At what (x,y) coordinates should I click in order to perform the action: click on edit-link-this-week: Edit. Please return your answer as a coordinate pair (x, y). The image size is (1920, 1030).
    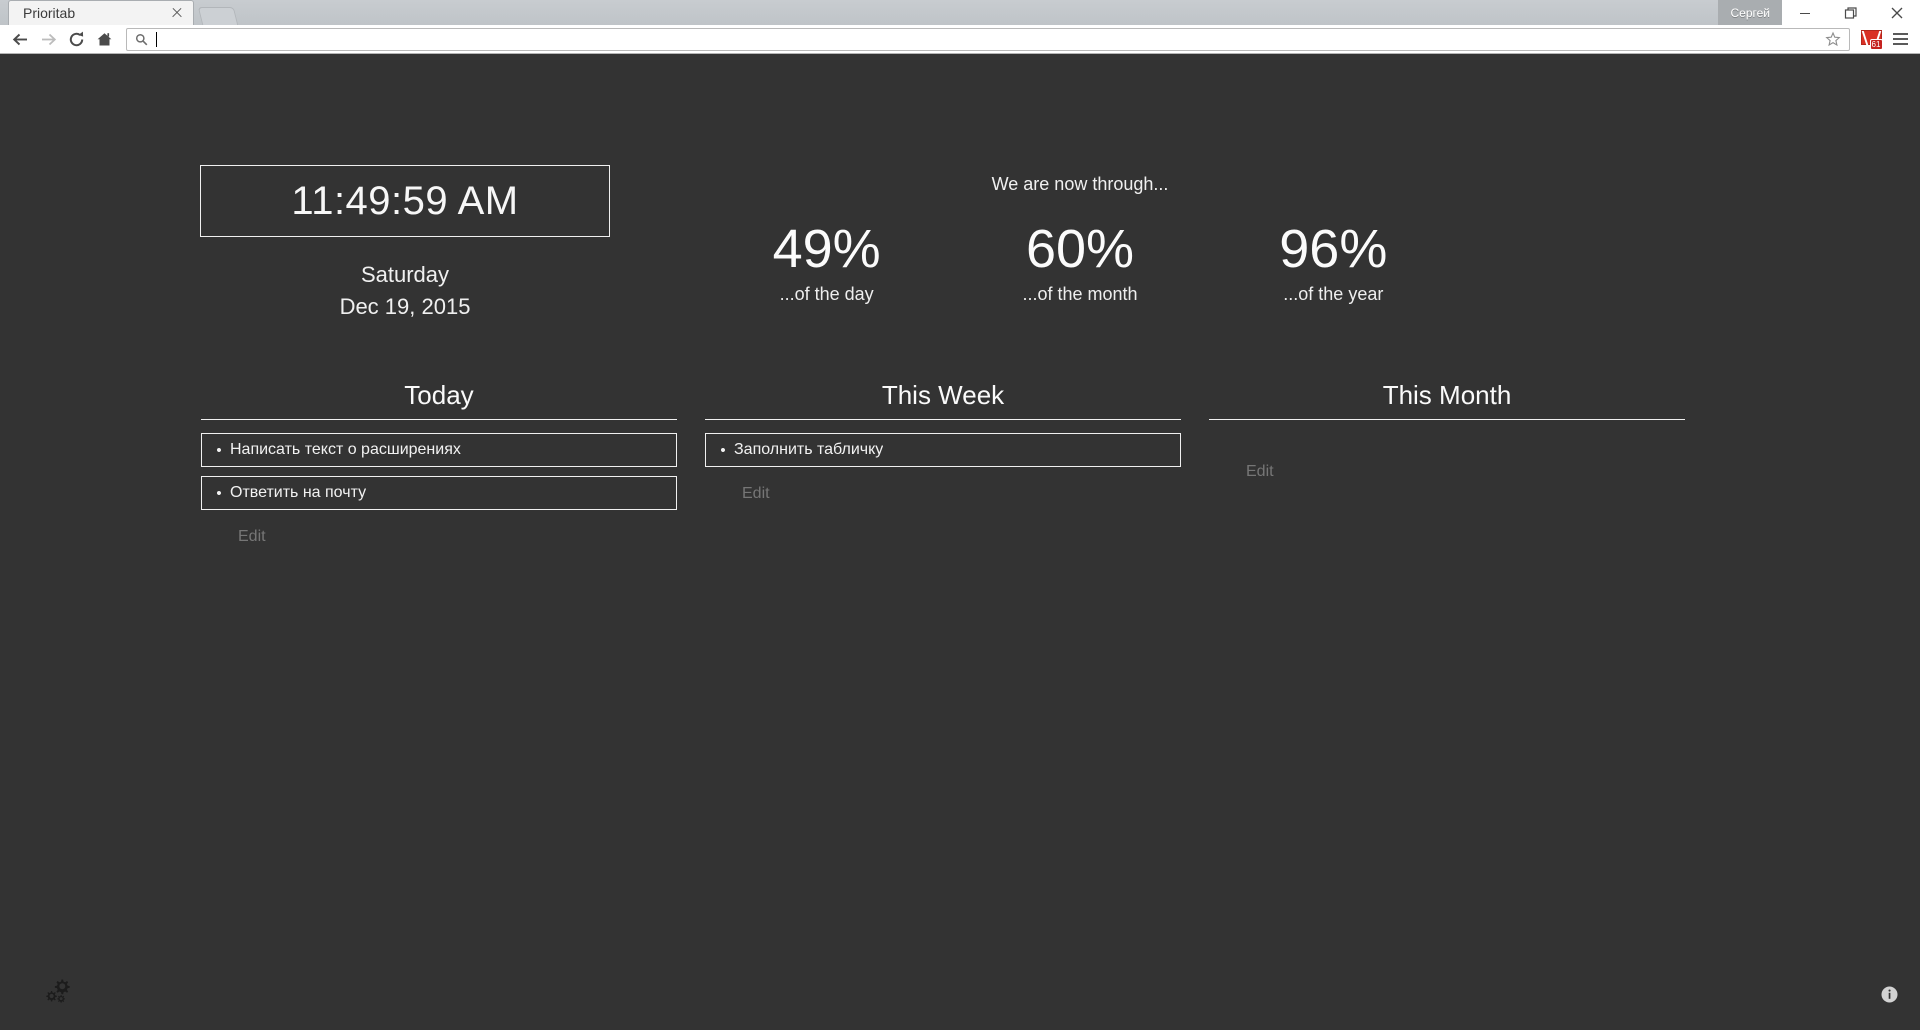
    Looking at the image, I should click on (756, 494).